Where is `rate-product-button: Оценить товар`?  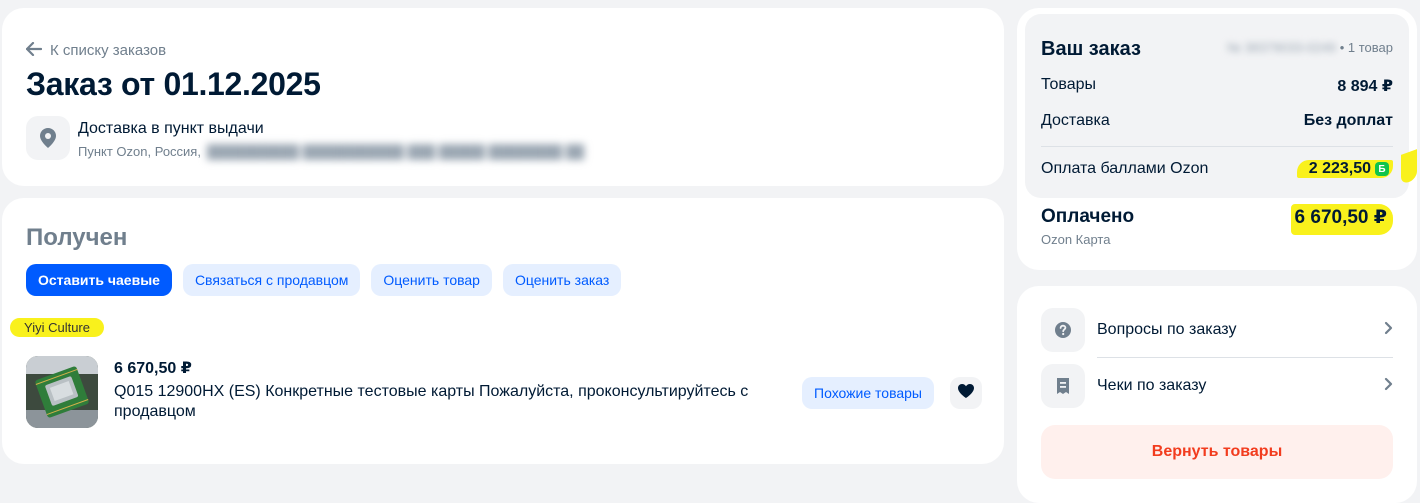 rate-product-button: Оценить товар is located at coordinates (431, 280).